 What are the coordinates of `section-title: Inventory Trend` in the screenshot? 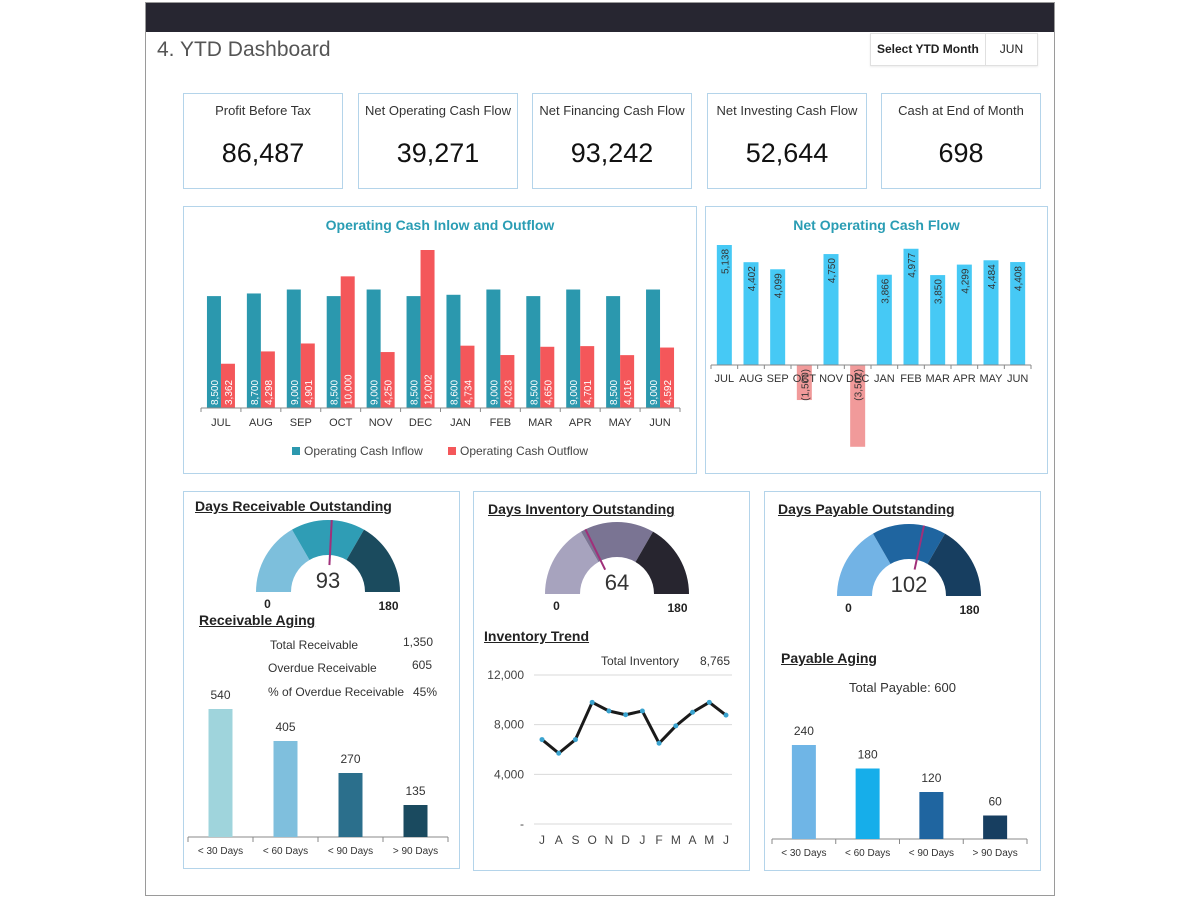 It's located at (537, 636).